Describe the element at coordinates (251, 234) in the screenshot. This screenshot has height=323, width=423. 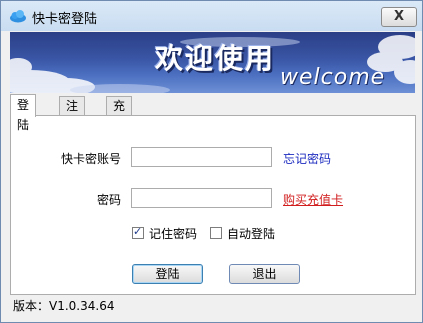
I see `auto-login-label: 自动登陆` at that location.